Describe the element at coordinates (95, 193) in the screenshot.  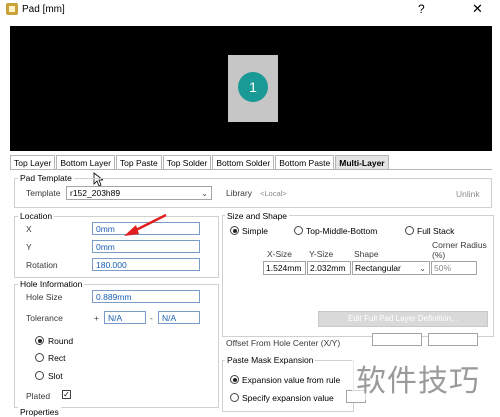
I see `template-value: r152_203h89` at that location.